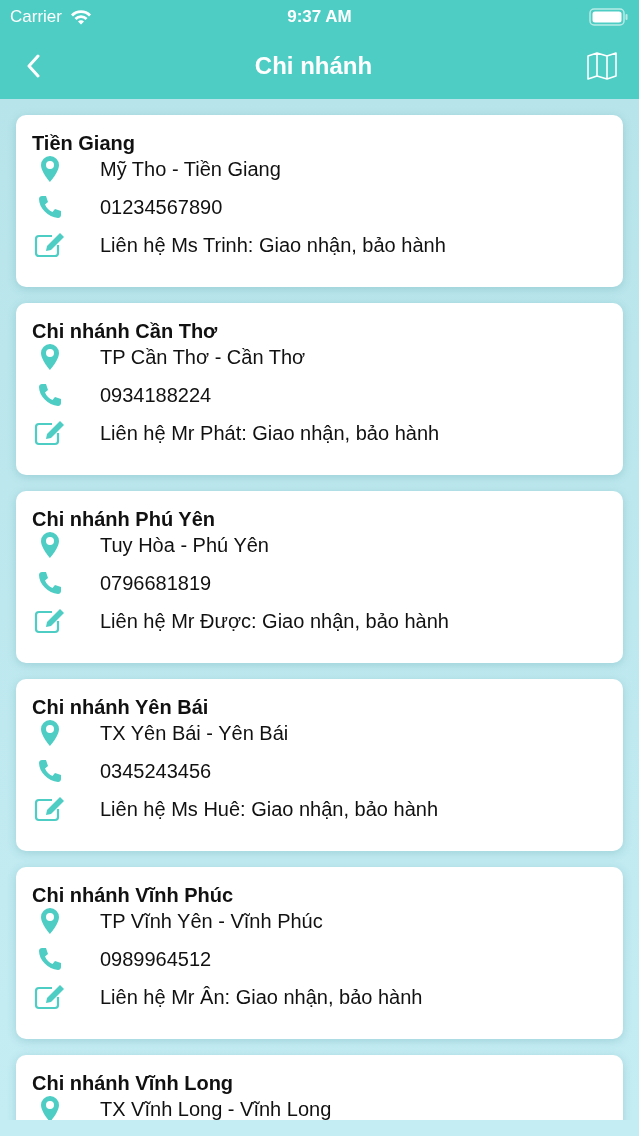 This screenshot has height=1136, width=639. Describe the element at coordinates (211, 921) in the screenshot. I see `branch-address: TP Vĩnh Yên - Vĩnh Phúc` at that location.